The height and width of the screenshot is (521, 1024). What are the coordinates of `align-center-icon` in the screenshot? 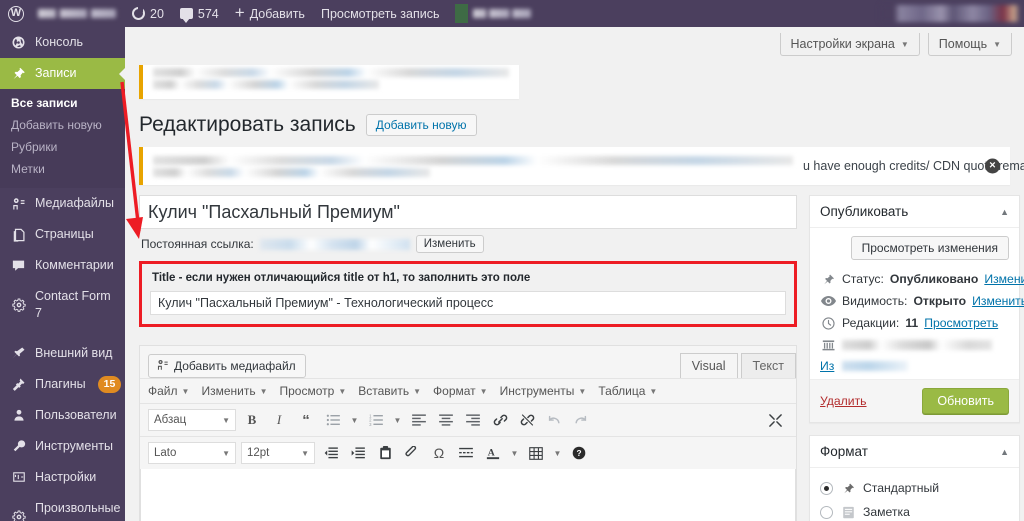 It's located at (446, 420).